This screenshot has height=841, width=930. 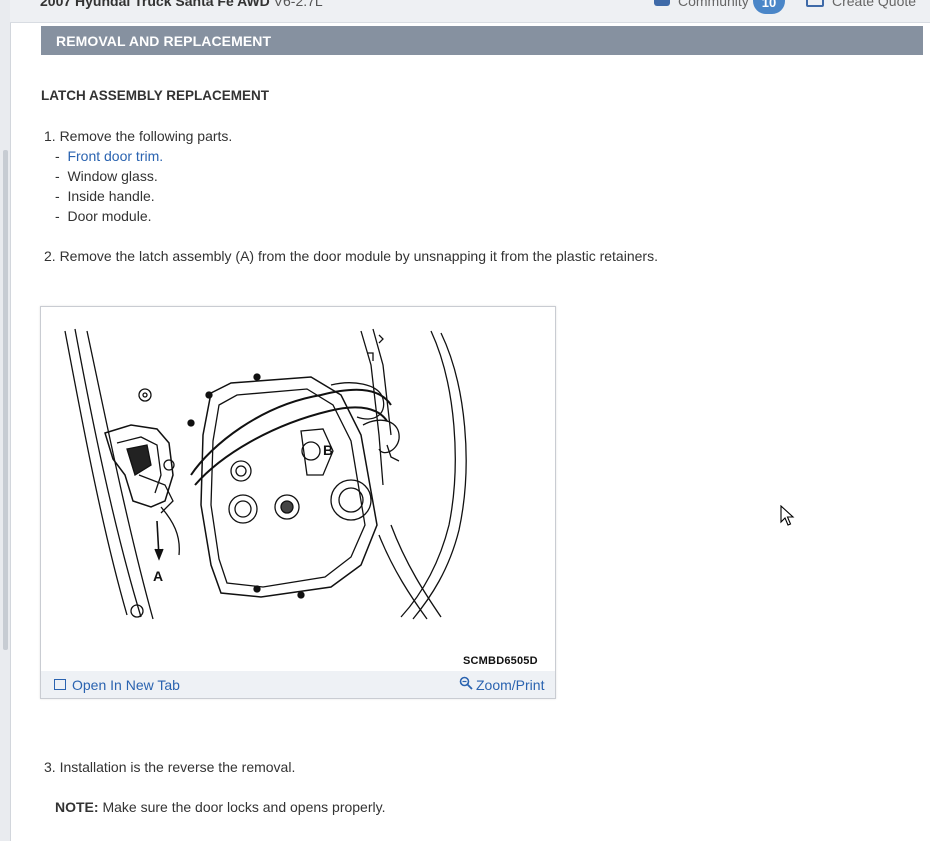 I want to click on note-label: NOTE:, so click(x=77, y=807).